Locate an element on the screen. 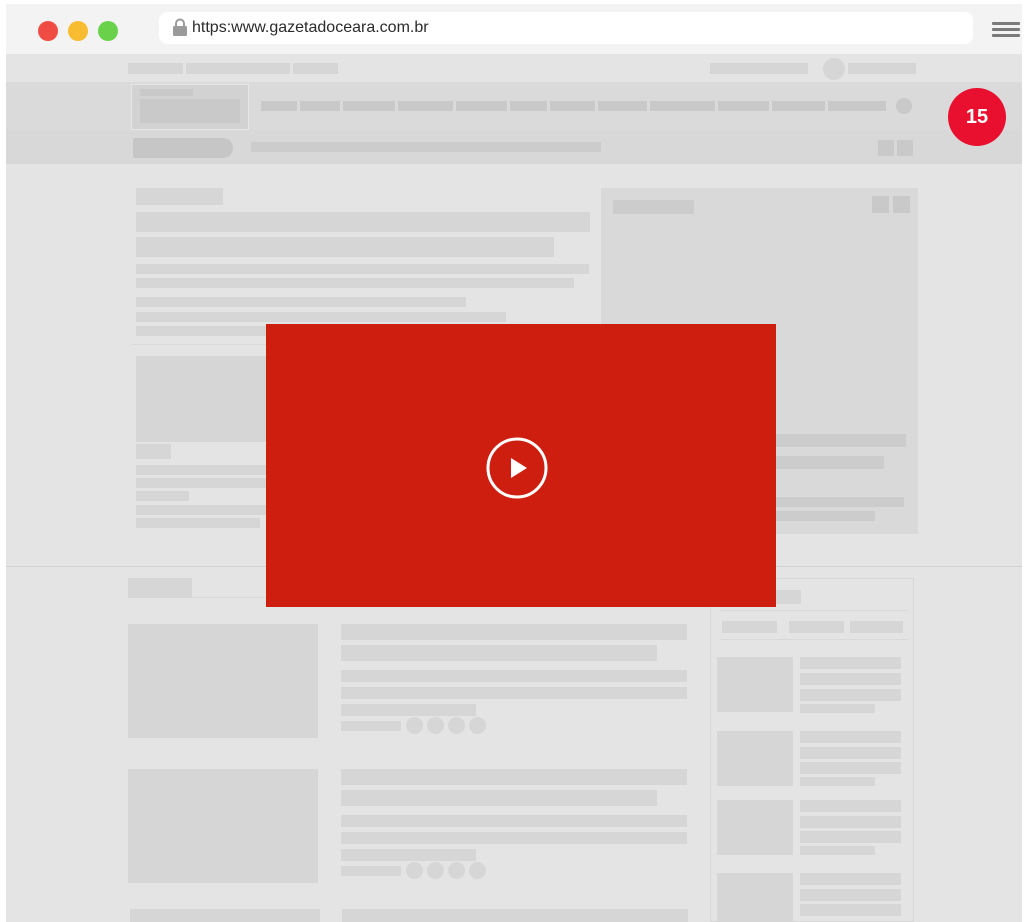 This screenshot has height=922, width=1024. close-window-button is located at coordinates (48, 31).